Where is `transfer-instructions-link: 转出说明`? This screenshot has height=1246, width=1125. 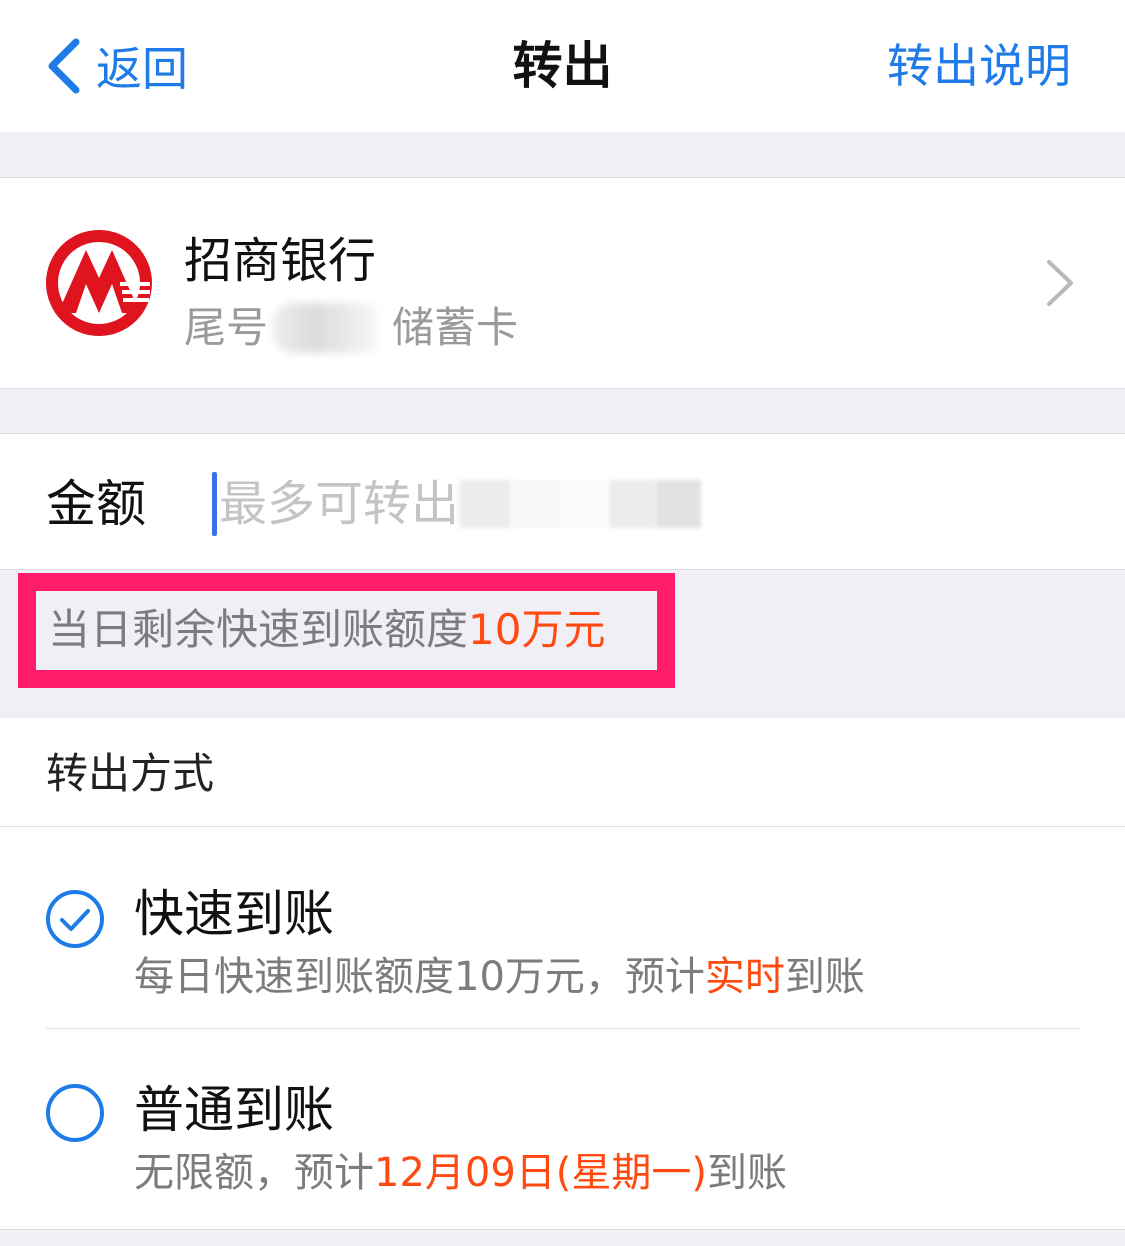 transfer-instructions-link: 转出说明 is located at coordinates (979, 66).